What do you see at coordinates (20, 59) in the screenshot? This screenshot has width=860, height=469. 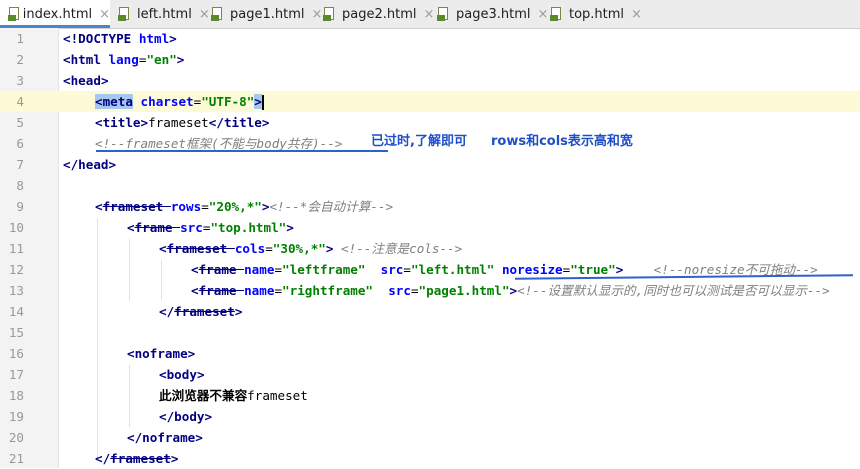 I see `line-number: 2` at bounding box center [20, 59].